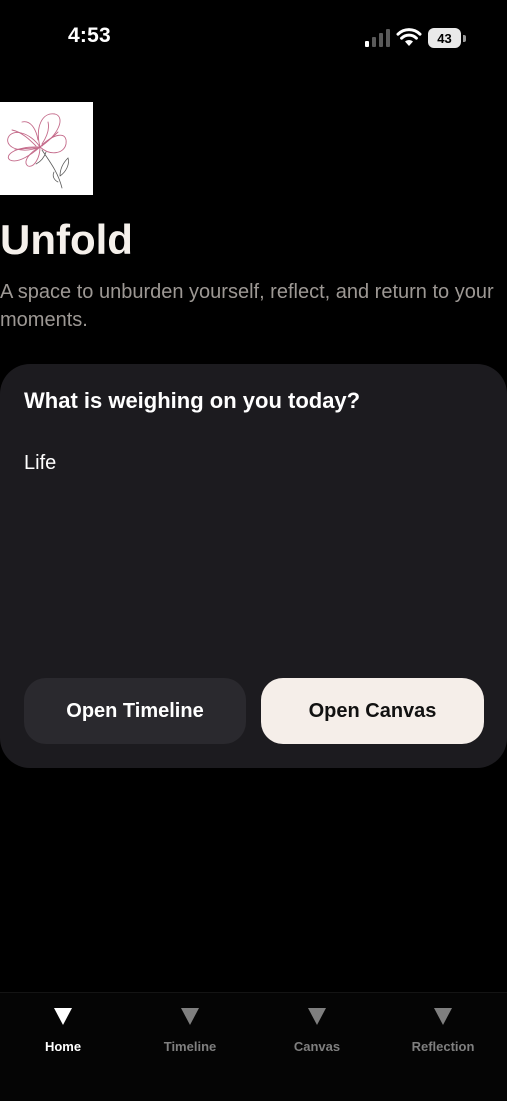  What do you see at coordinates (253, 38) in the screenshot?
I see `status-bar: 4:53 43` at bounding box center [253, 38].